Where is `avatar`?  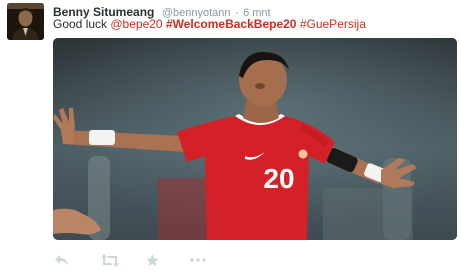
avatar is located at coordinates (25, 21).